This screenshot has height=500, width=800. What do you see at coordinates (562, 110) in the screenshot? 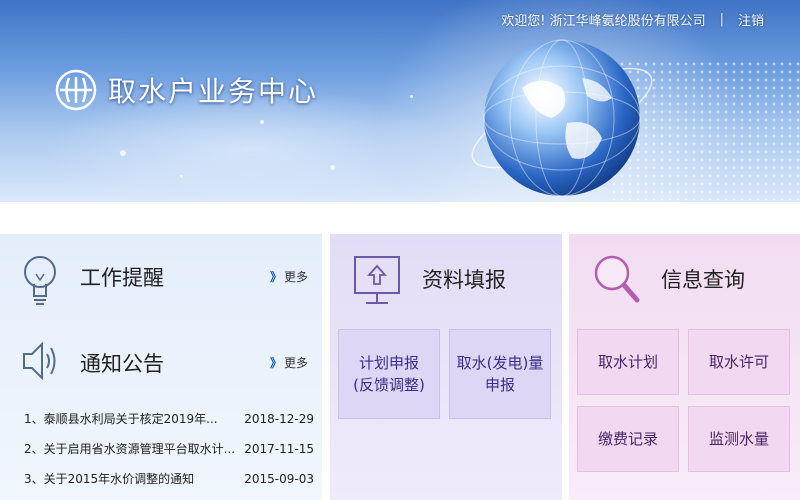
I see `globe-image` at bounding box center [562, 110].